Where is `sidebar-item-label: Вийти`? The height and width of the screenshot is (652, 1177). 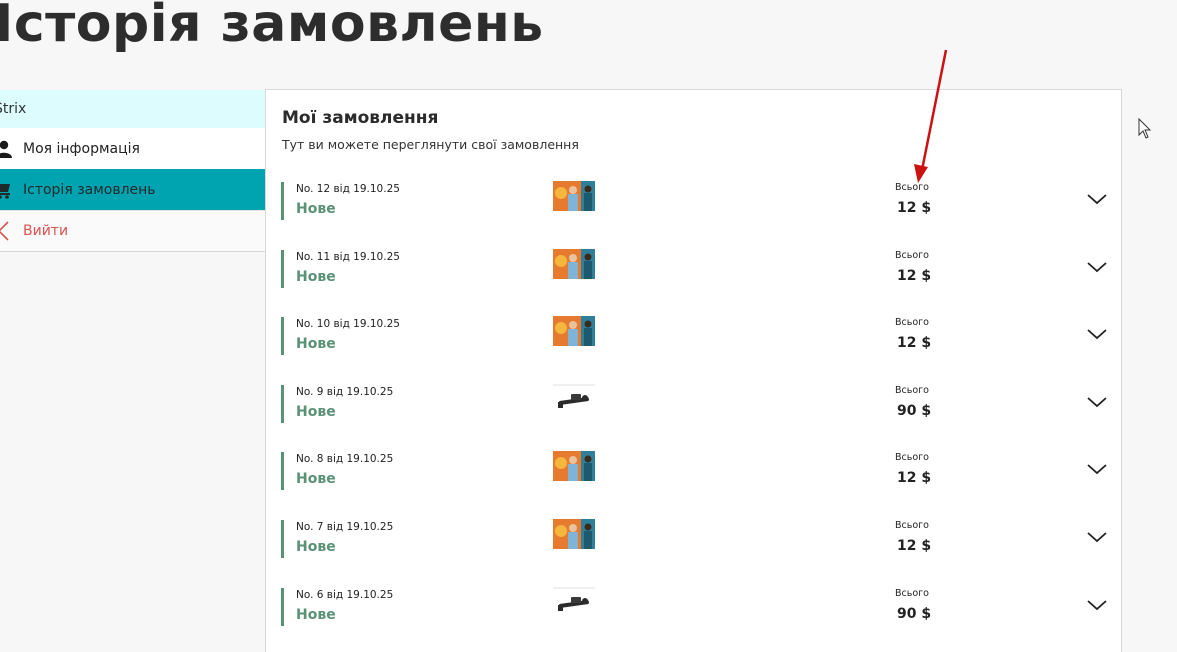
sidebar-item-label: Вийти is located at coordinates (46, 231).